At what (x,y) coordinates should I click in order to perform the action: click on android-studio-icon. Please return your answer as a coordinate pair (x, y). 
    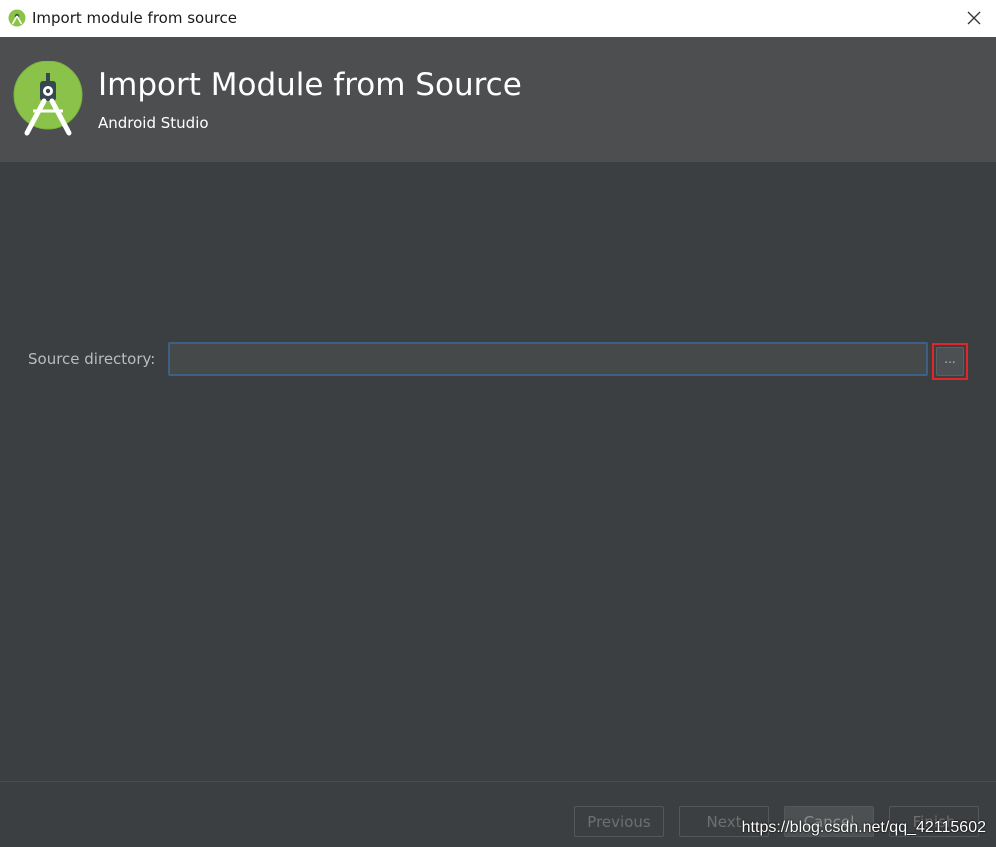
    Looking at the image, I should click on (17, 18).